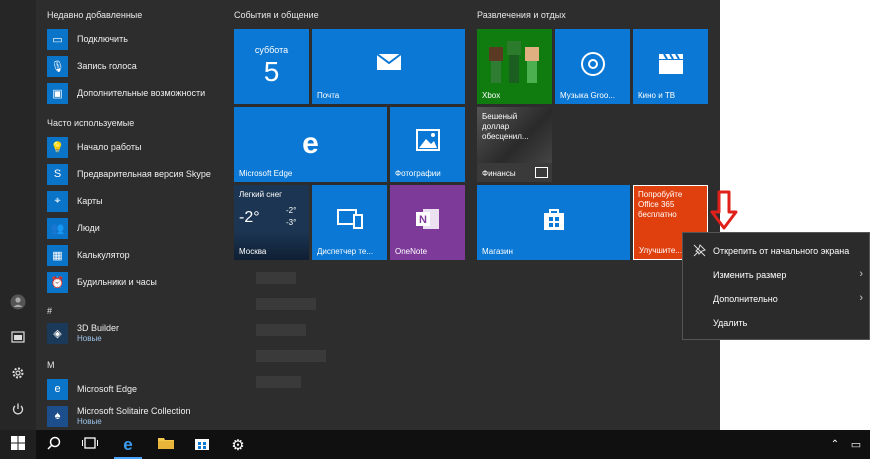 The image size is (870, 459). I want to click on tile-weather: Легкий снег -2° -2° -3° Москва, so click(271, 222).